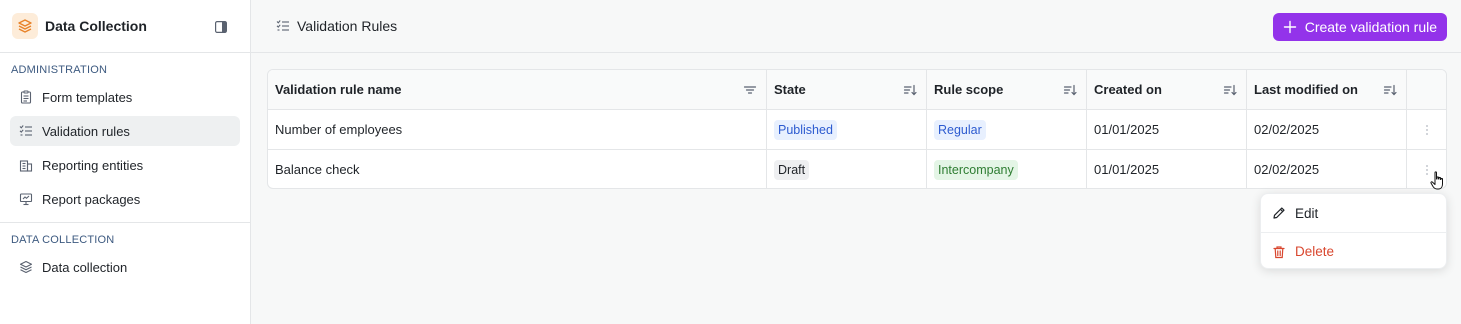 This screenshot has height=324, width=1461. Describe the element at coordinates (750, 90) in the screenshot. I see `filter-icon` at that location.